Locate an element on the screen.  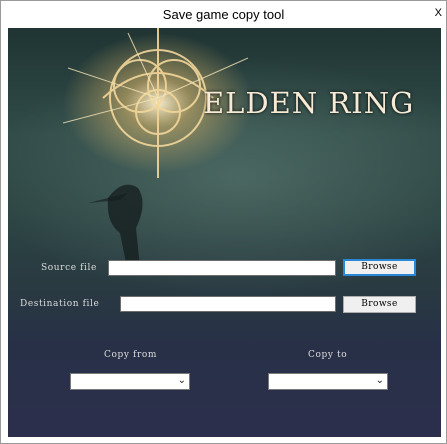
window-title: Save game copy tool is located at coordinates (223, 14).